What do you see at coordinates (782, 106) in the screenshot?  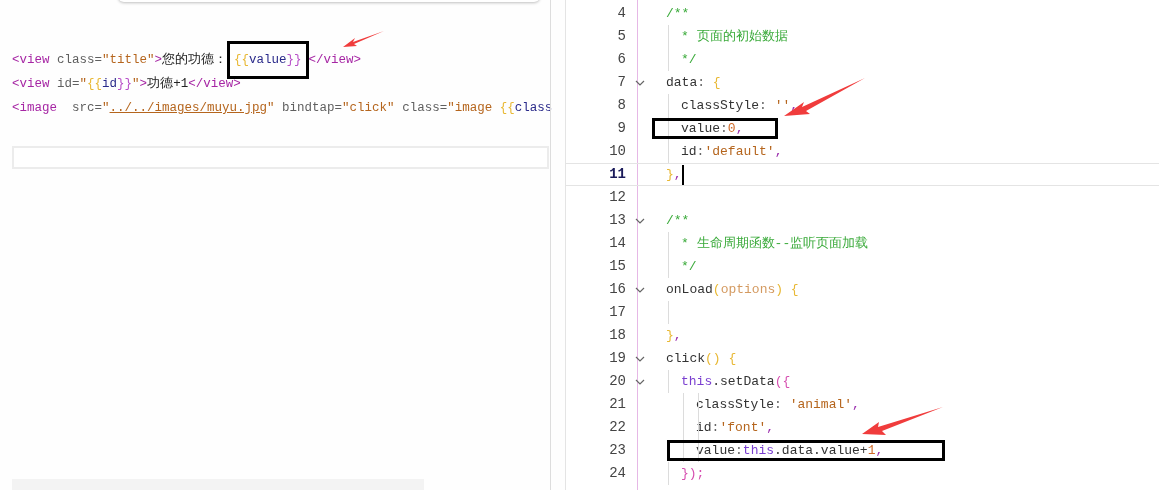 I see `code-string: ''` at bounding box center [782, 106].